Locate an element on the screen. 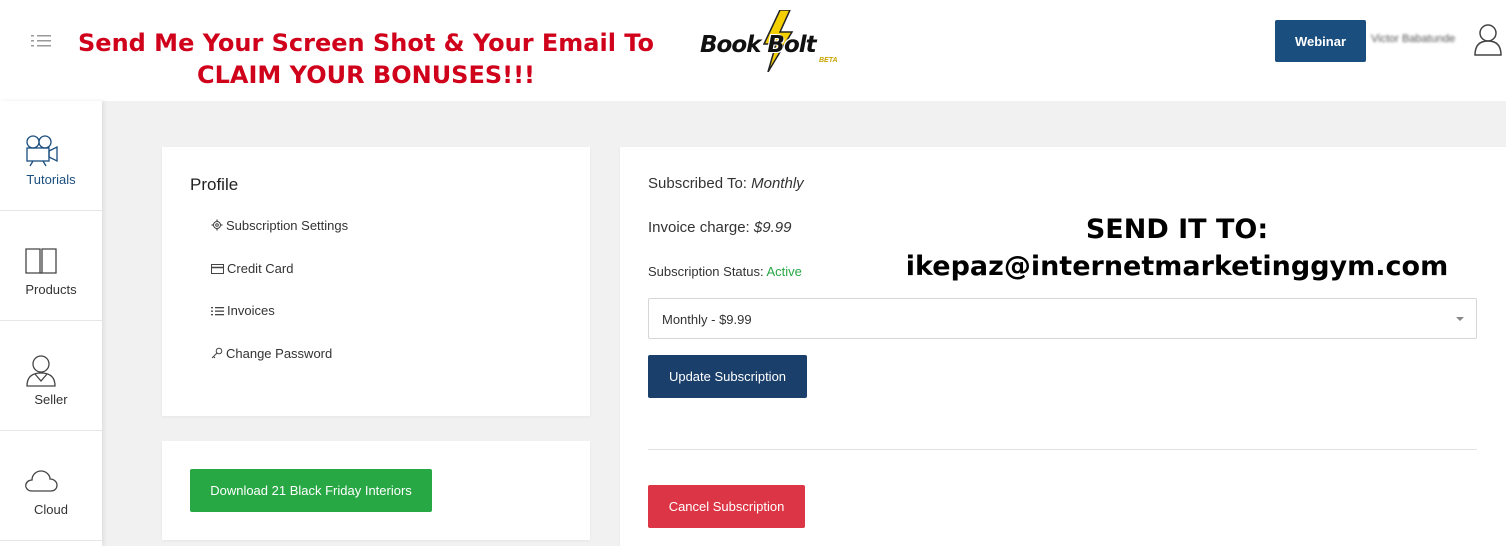  key-icon is located at coordinates (217, 353).